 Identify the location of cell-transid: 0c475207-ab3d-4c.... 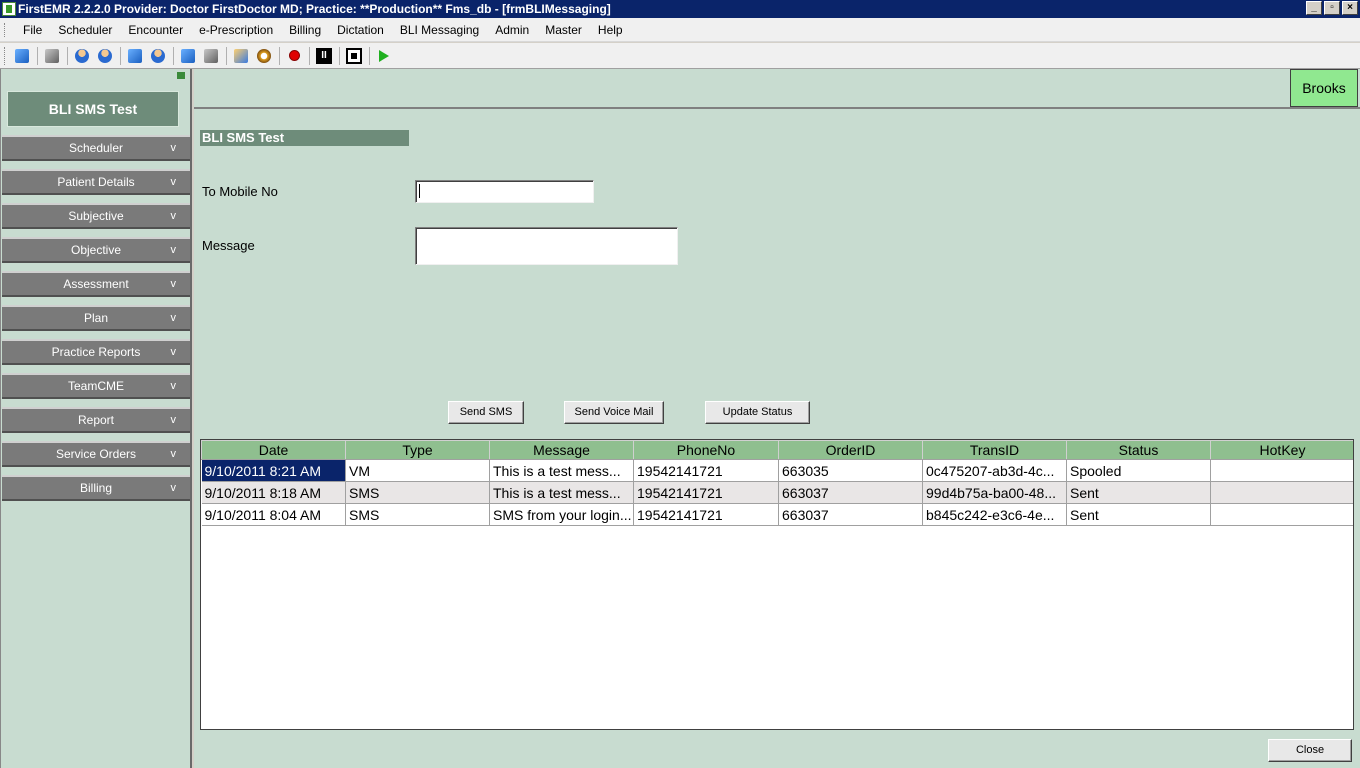
(994, 470).